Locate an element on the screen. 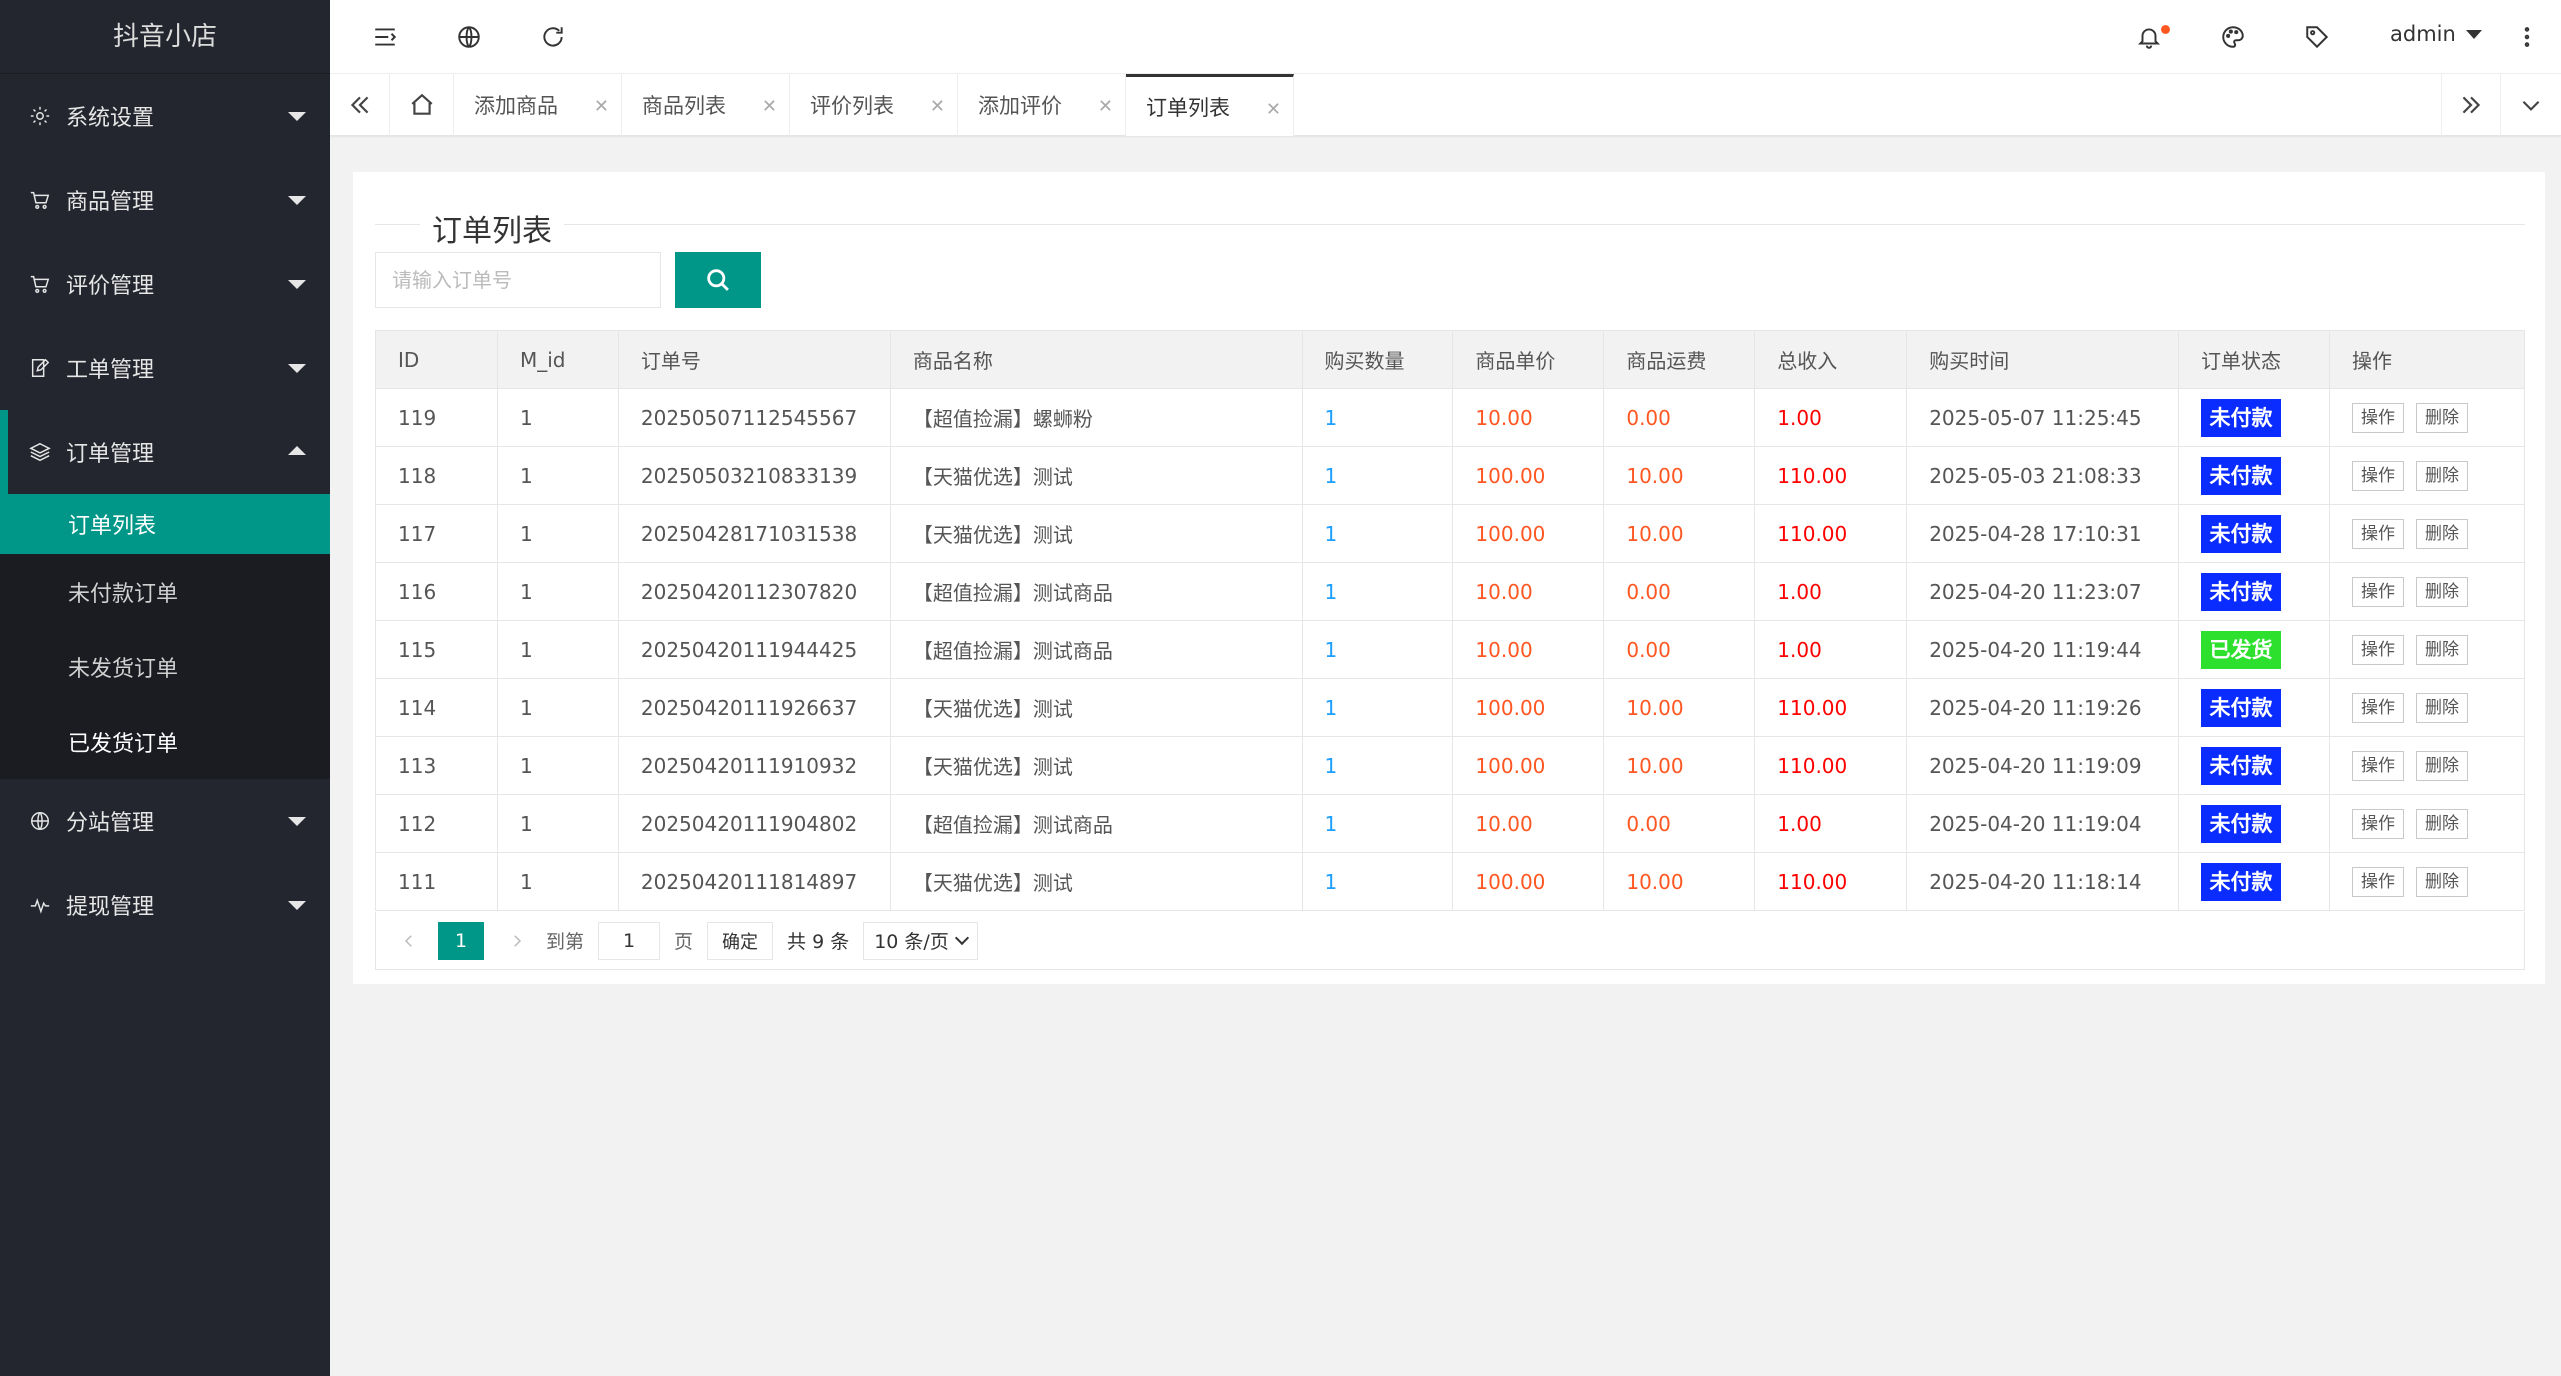  column-header: 商品单价 is located at coordinates (1528, 359).